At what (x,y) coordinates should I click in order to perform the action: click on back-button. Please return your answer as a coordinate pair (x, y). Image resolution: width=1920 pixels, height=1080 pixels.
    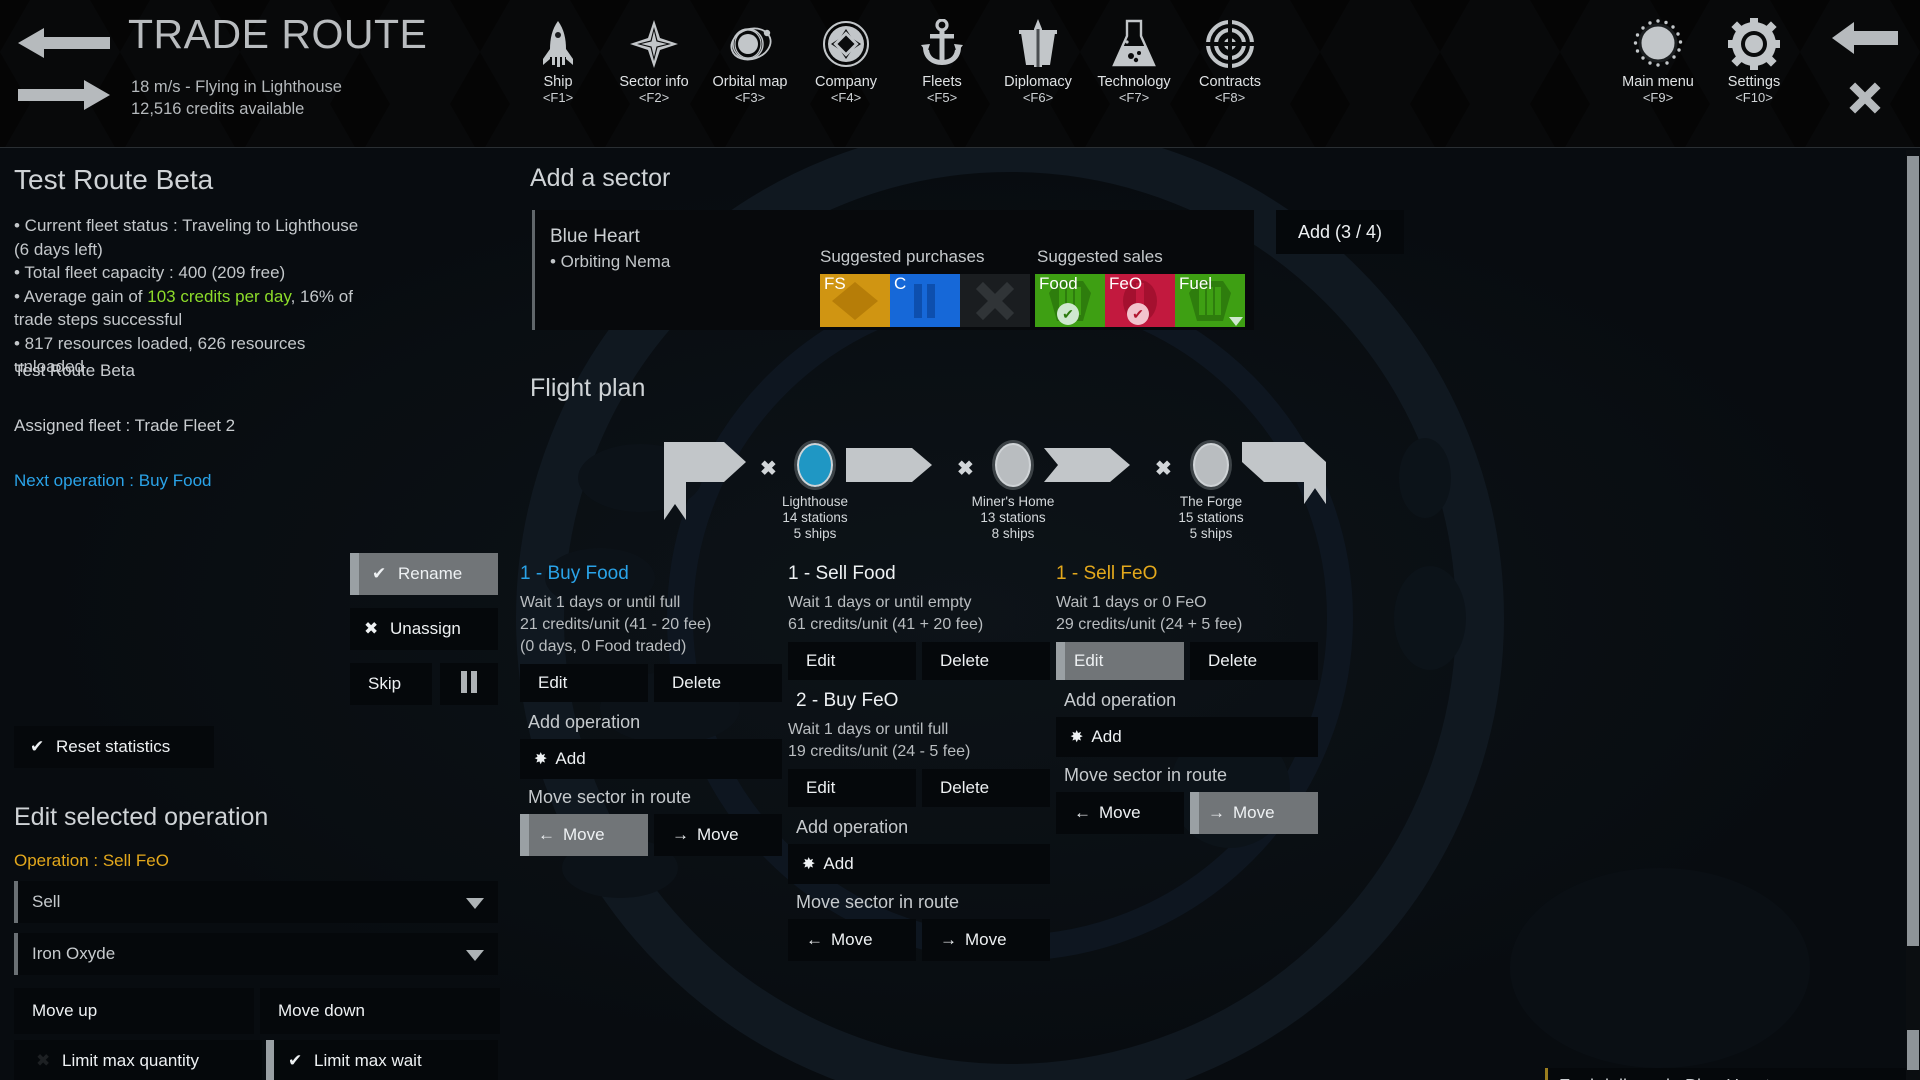
    Looking at the image, I should click on (1865, 40).